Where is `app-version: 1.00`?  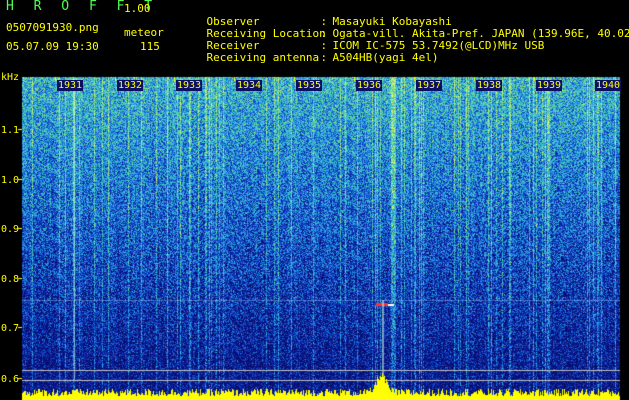 app-version: 1.00 is located at coordinates (137, 8).